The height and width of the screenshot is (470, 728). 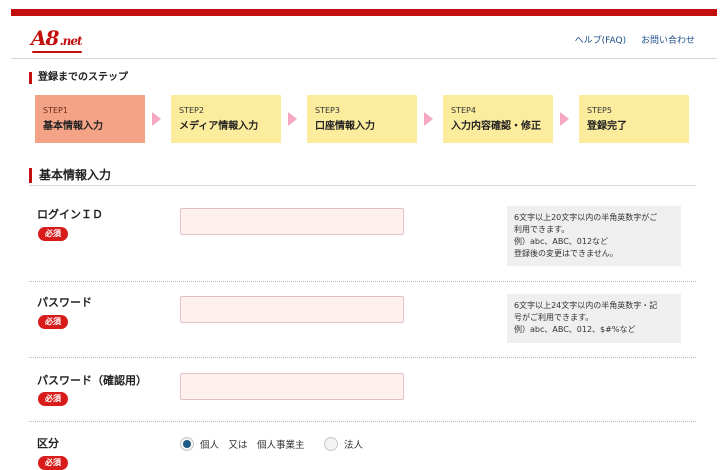 I want to click on step-label: 口座情報入力, so click(x=345, y=126).